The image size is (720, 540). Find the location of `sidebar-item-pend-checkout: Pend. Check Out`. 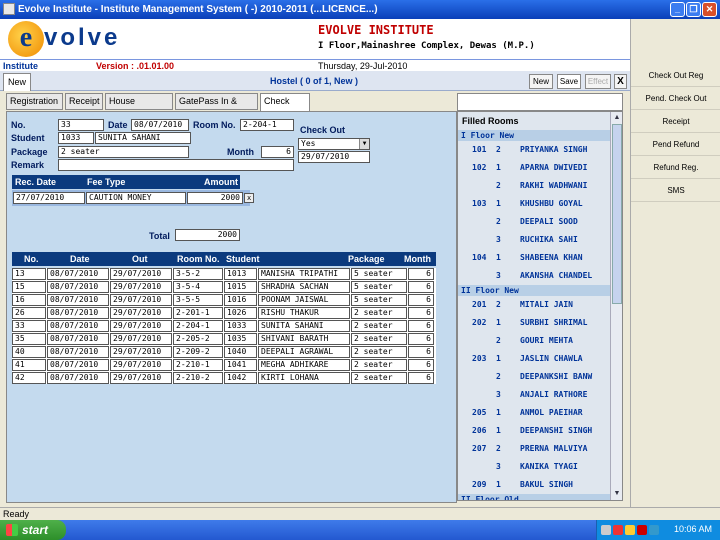

sidebar-item-pend-checkout: Pend. Check Out is located at coordinates (675, 99).